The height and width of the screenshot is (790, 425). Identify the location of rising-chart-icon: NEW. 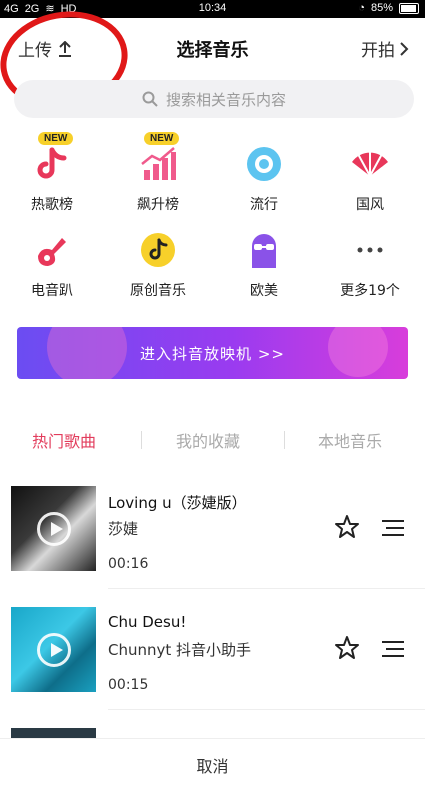
(159, 158).